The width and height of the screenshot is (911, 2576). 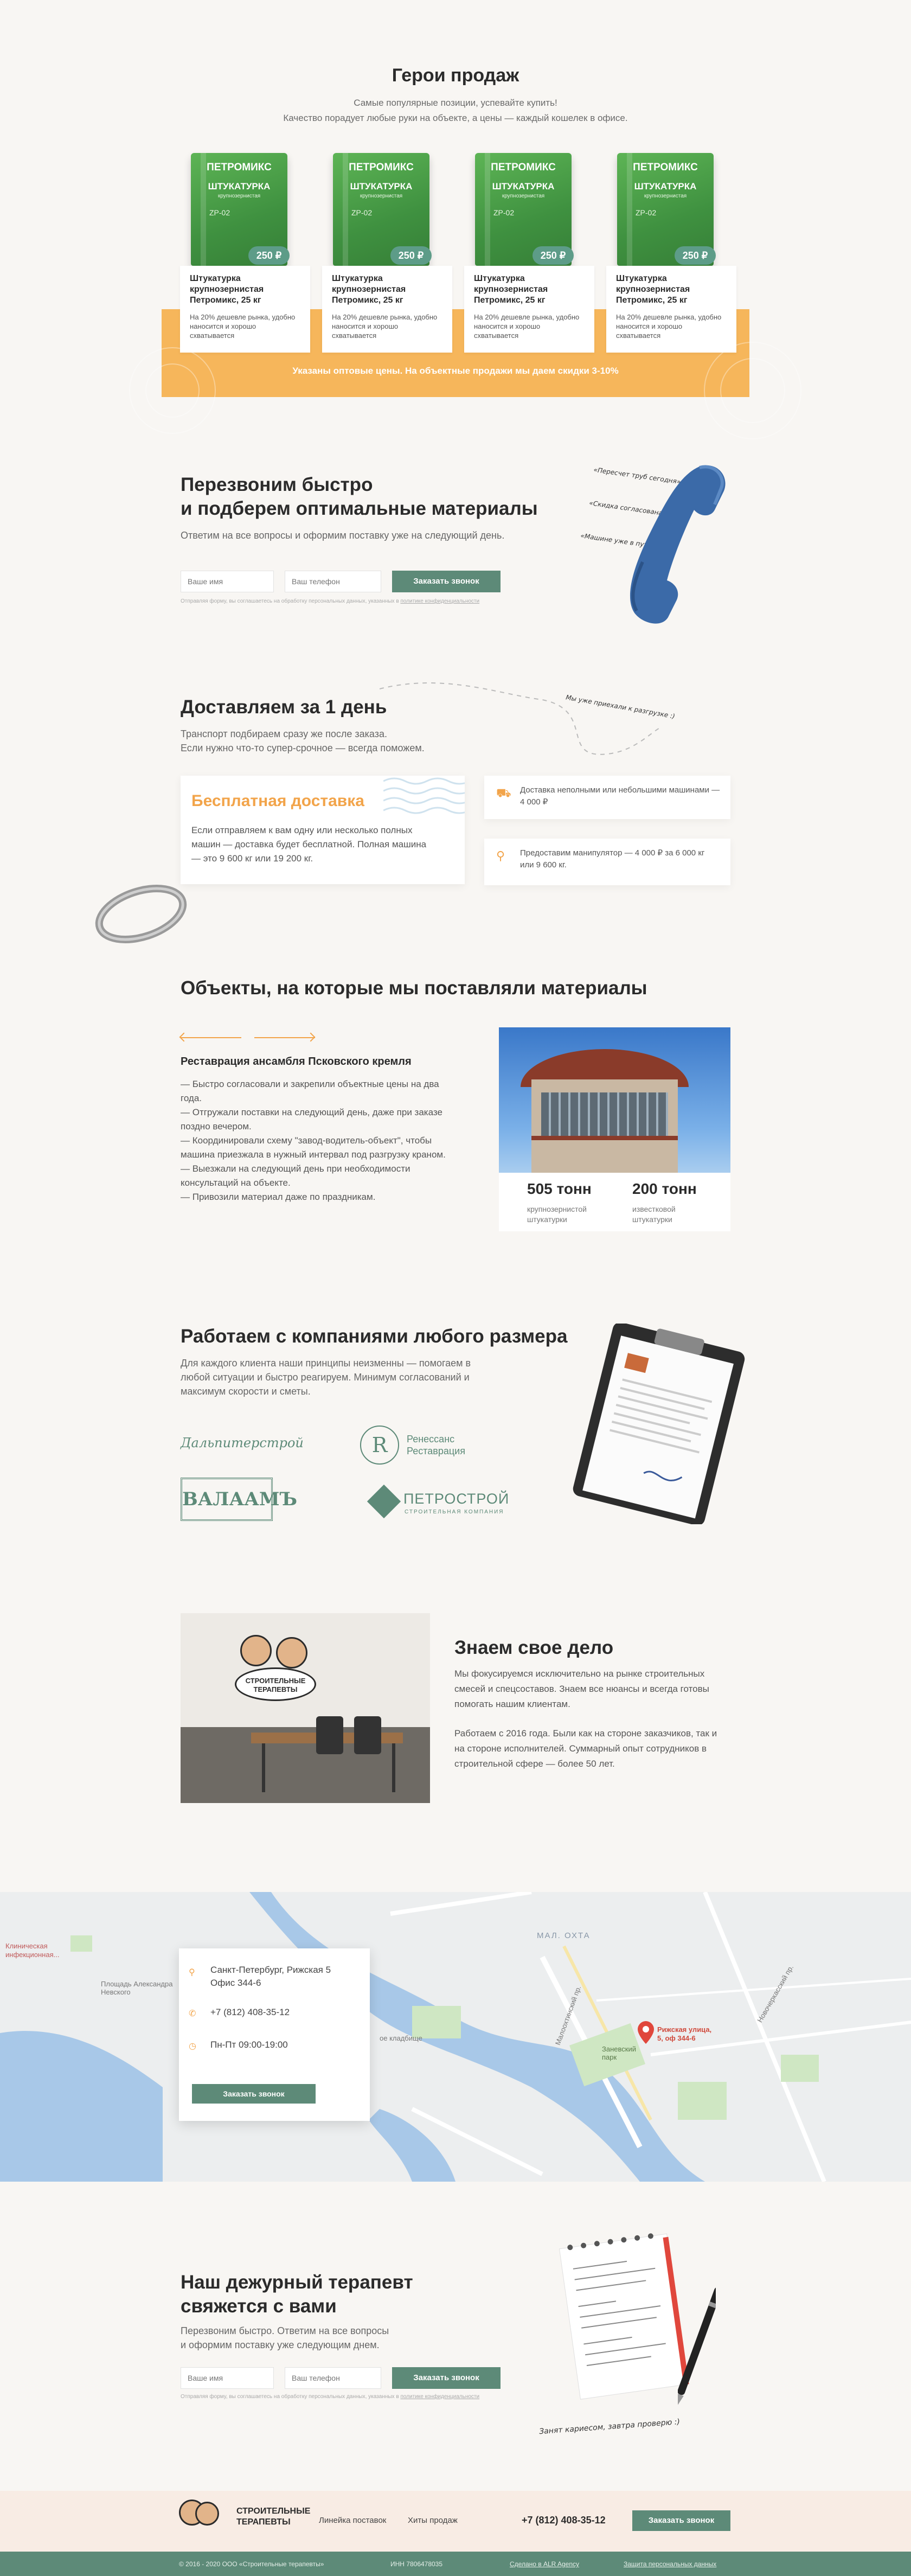 What do you see at coordinates (192, 2013) in the screenshot?
I see `phone-icon: ✆` at bounding box center [192, 2013].